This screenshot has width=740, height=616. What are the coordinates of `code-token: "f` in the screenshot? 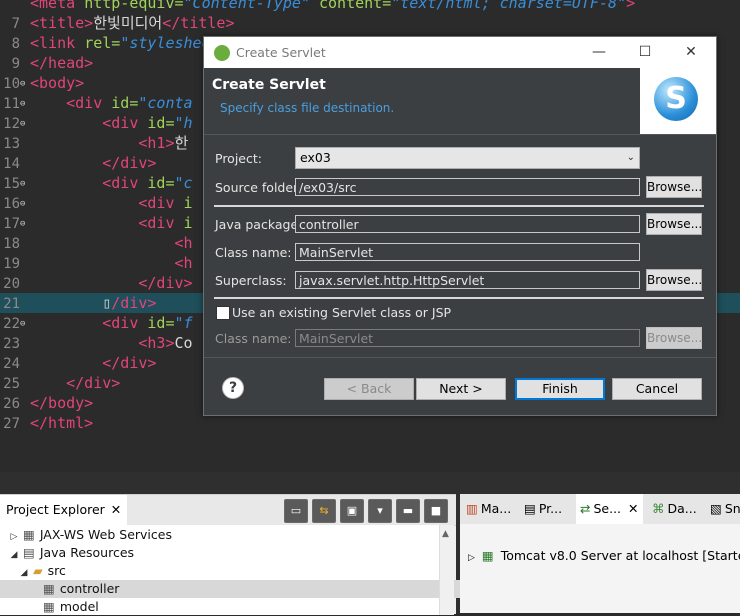 It's located at (183, 323).